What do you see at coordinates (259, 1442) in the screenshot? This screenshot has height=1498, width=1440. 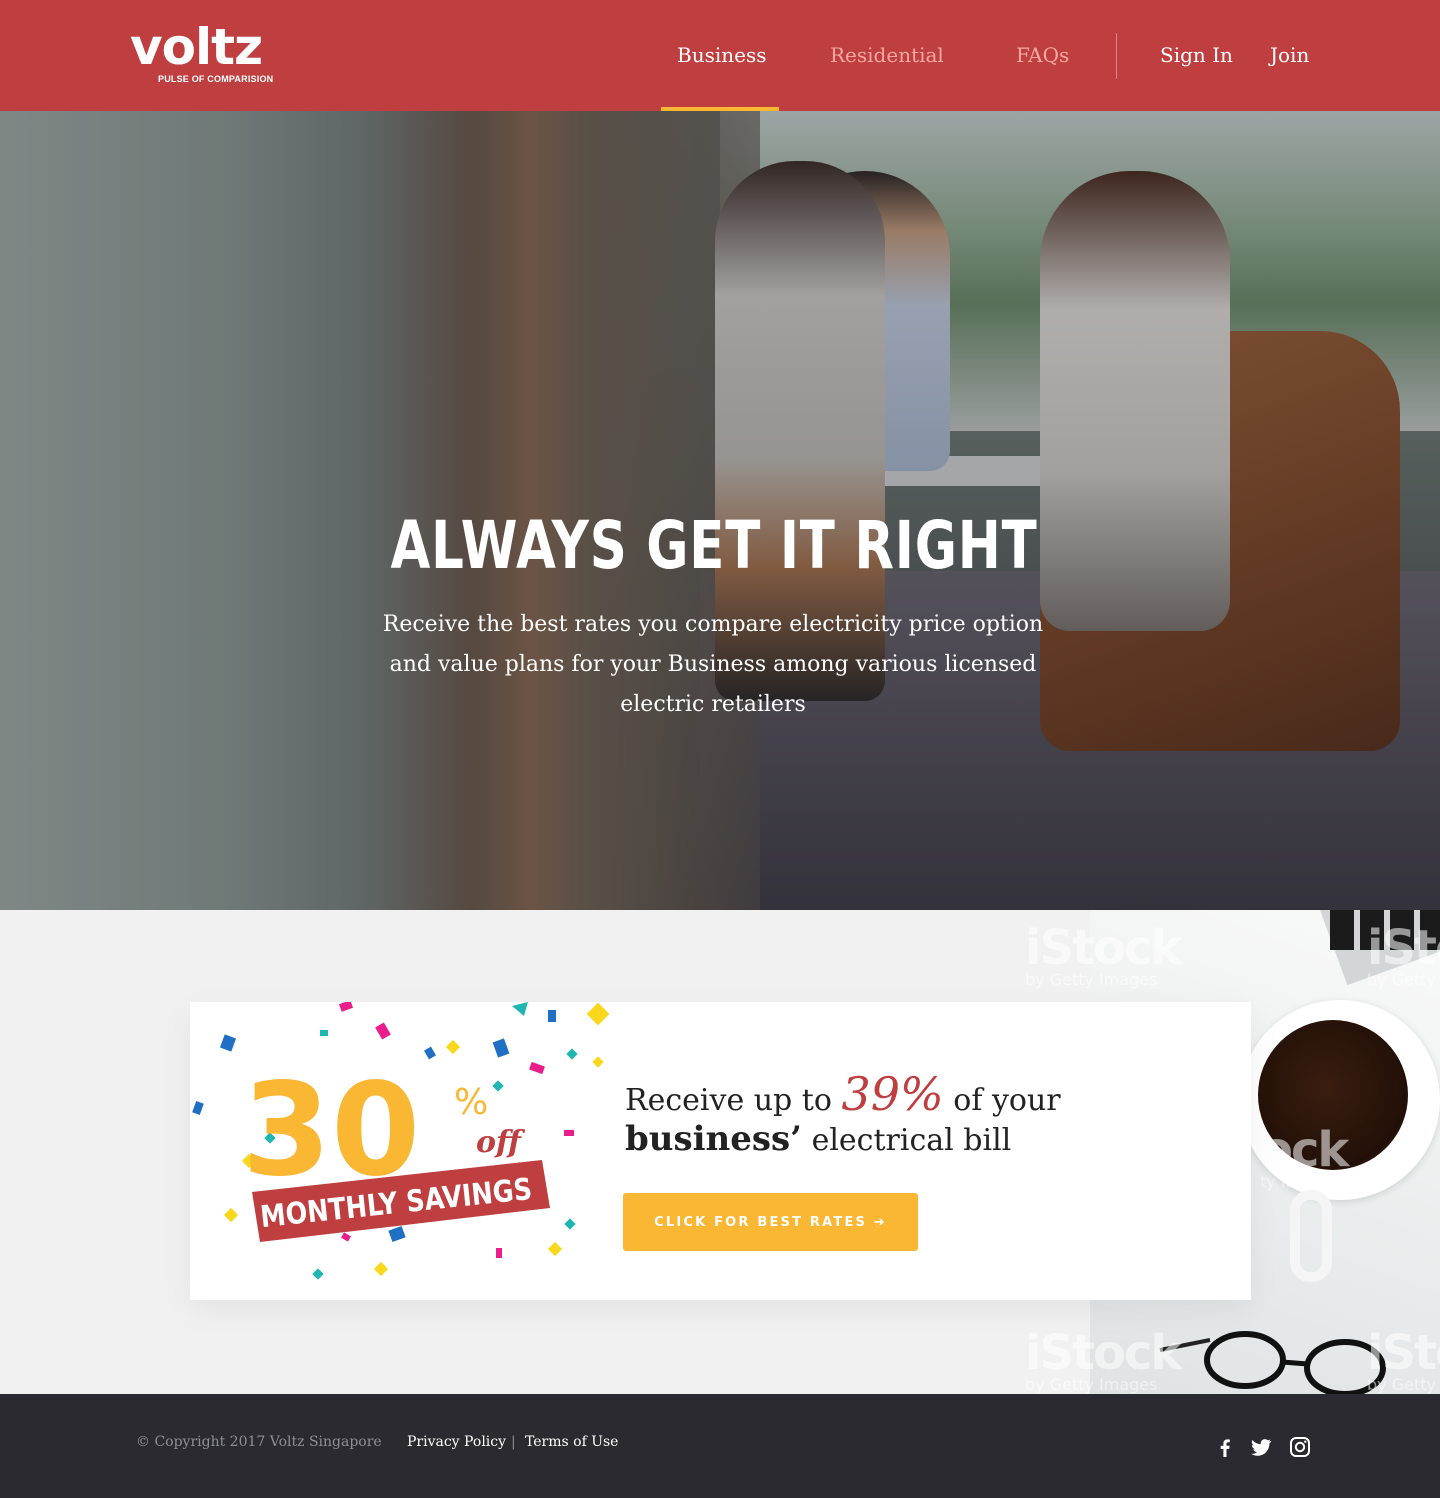 I see `copyright-text: © Copyright 2017 Voltz Singapore` at bounding box center [259, 1442].